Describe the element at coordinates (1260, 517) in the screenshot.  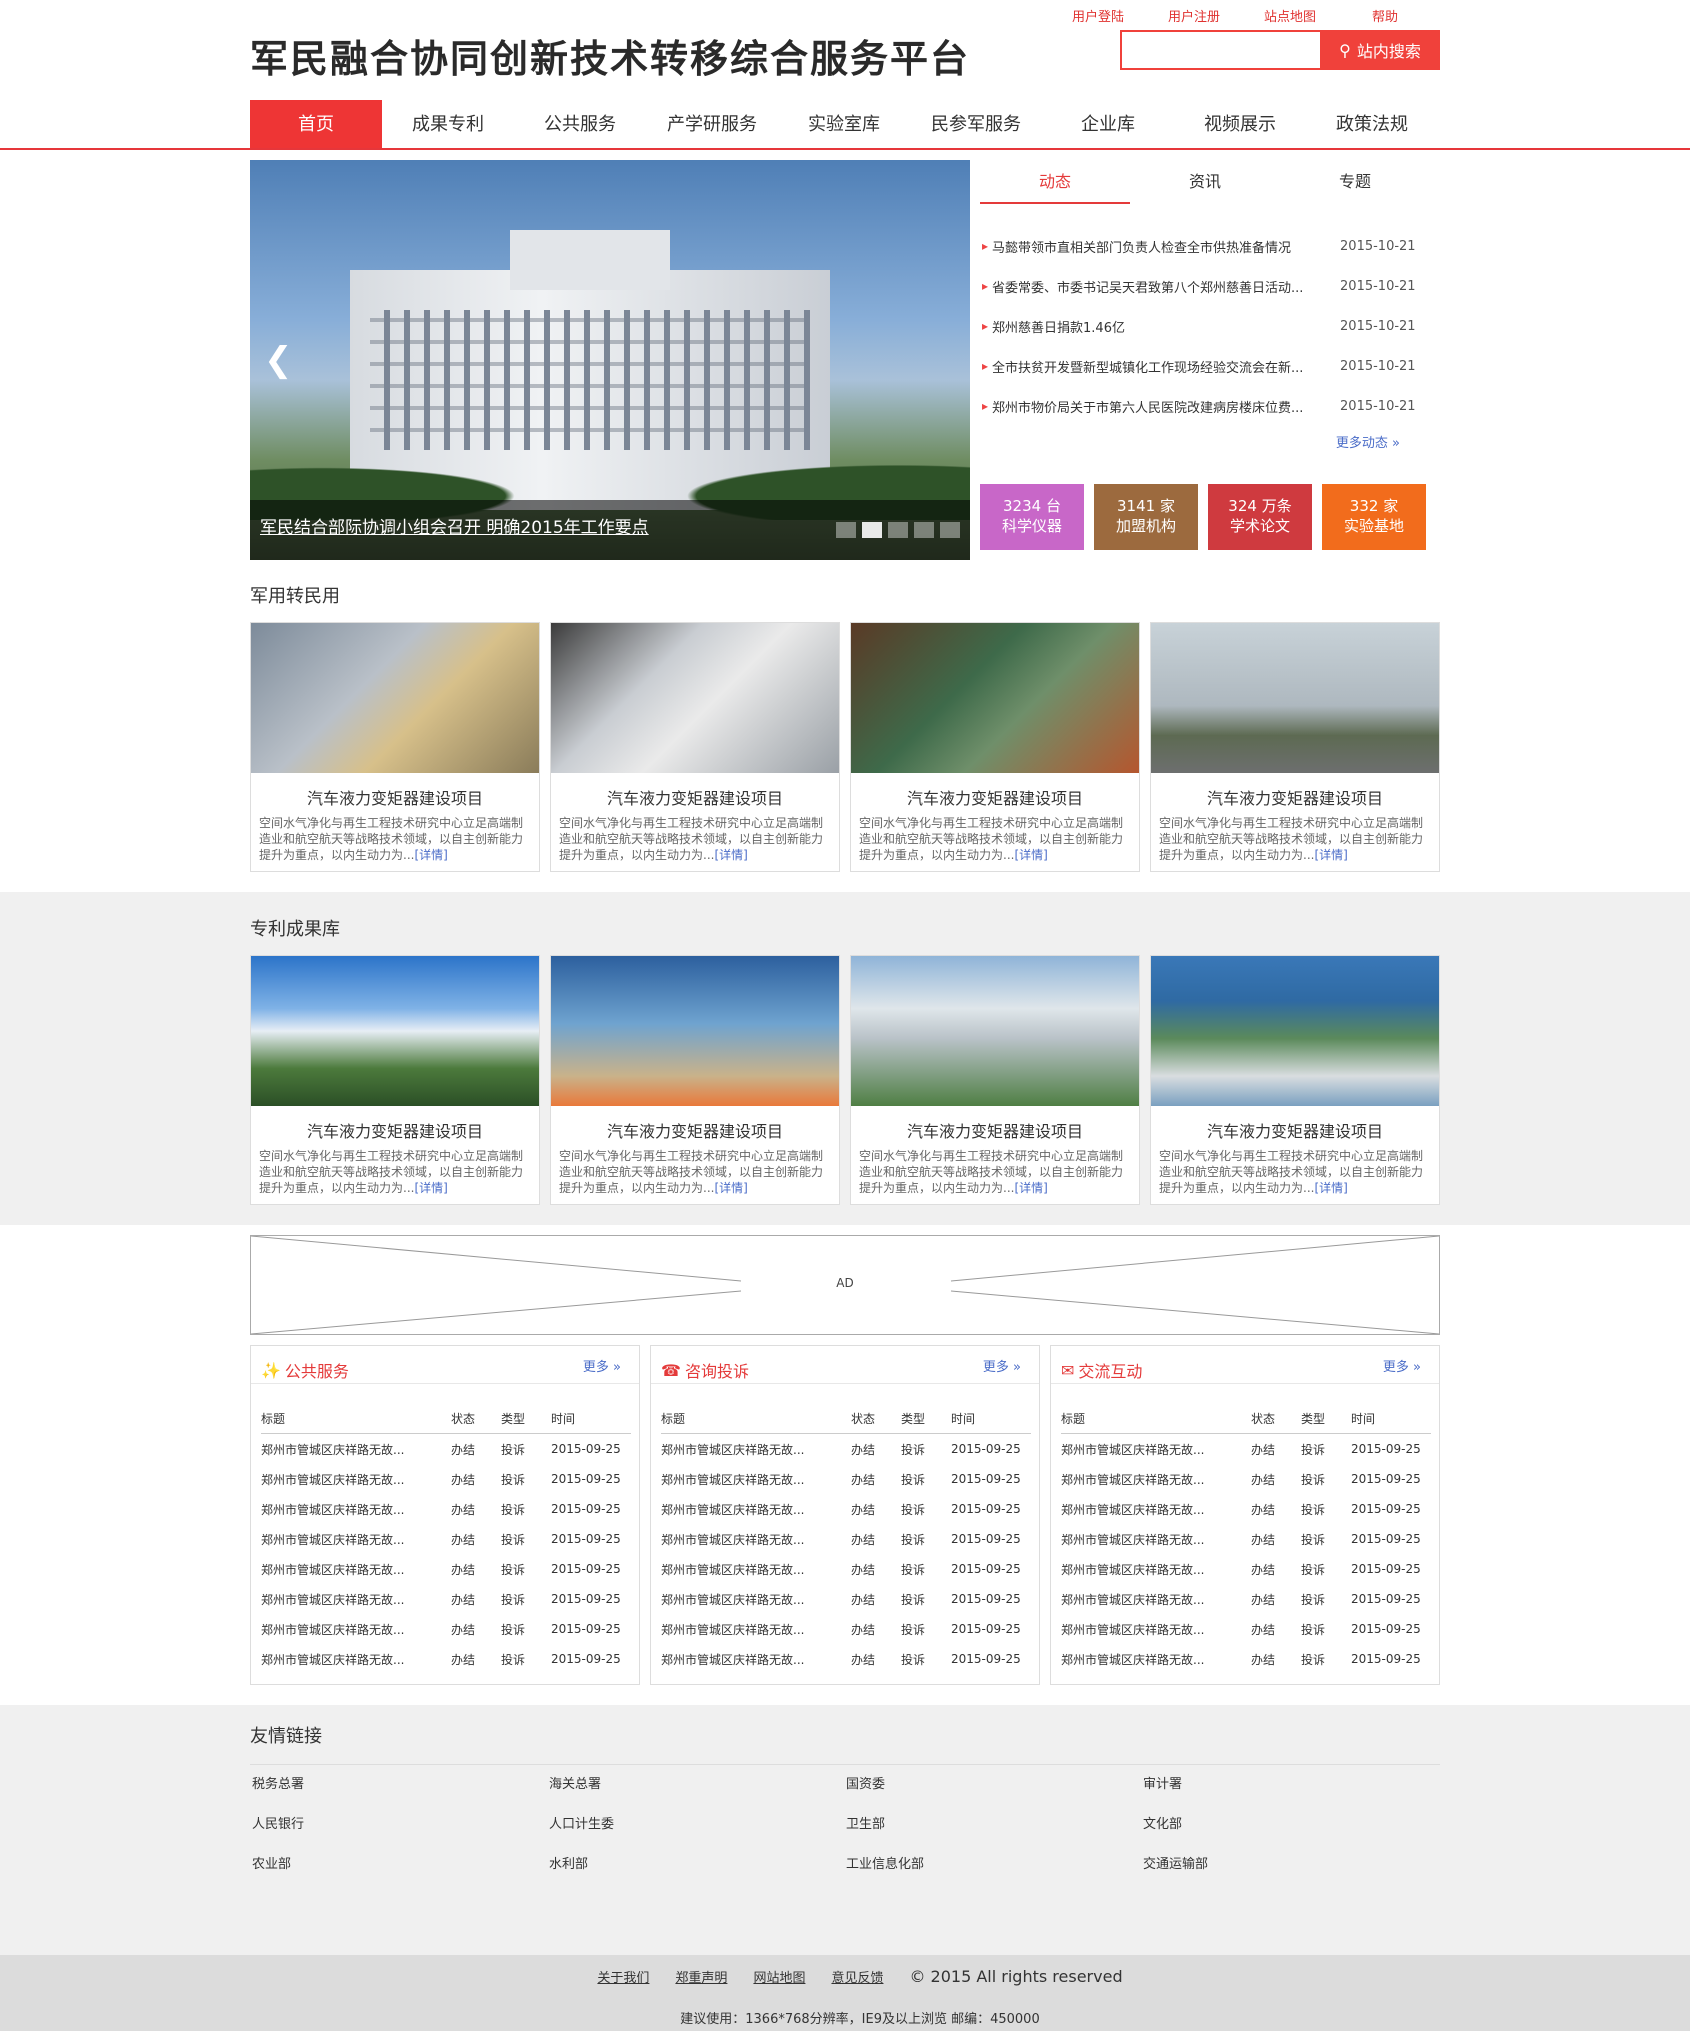
I see `stat-tile: 324 万条 学术论文` at that location.